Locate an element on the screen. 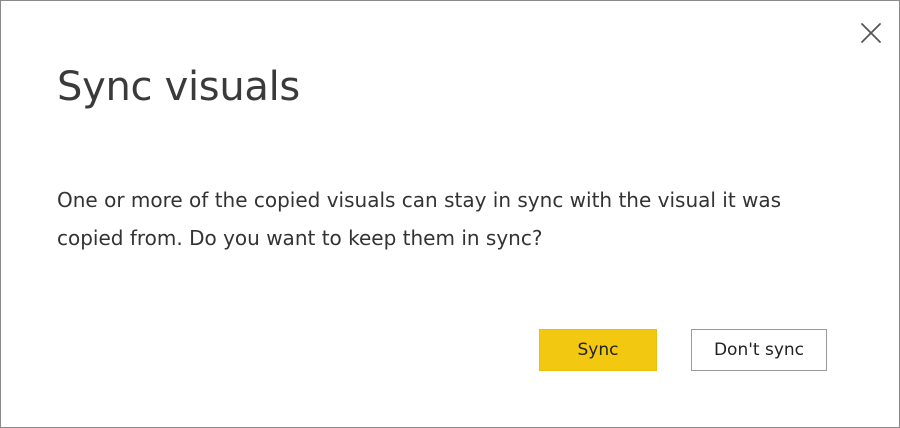  sync-button: Sync is located at coordinates (598, 350).